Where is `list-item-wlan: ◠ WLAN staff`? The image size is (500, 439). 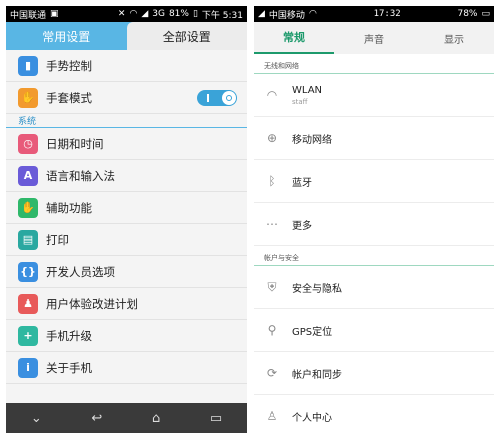 list-item-wlan: ◠ WLAN staff is located at coordinates (374, 95).